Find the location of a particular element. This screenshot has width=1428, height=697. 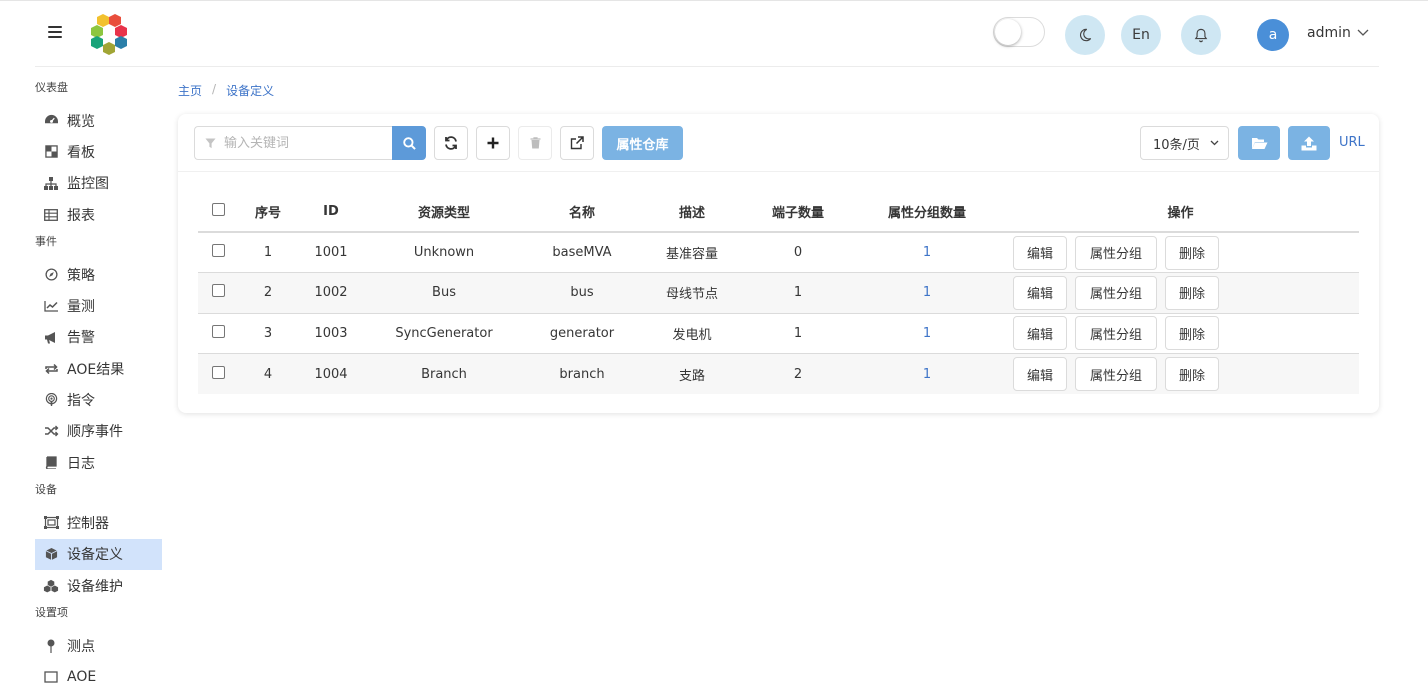

export-button is located at coordinates (577, 143).